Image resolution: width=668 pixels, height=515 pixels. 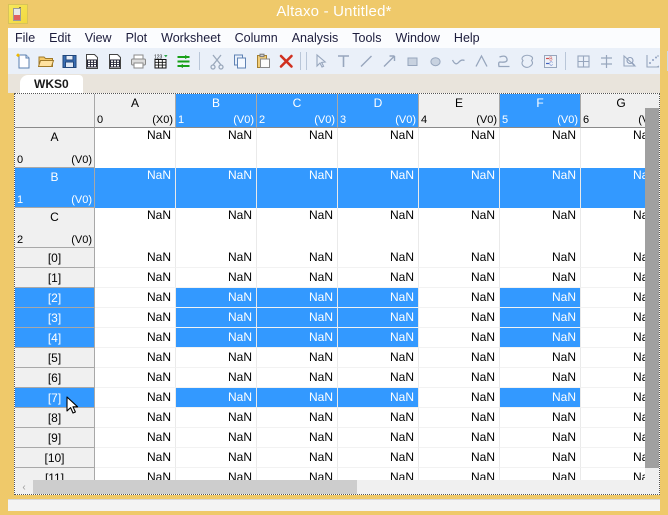 I want to click on paste-clipboard-icon, so click(x=263, y=61).